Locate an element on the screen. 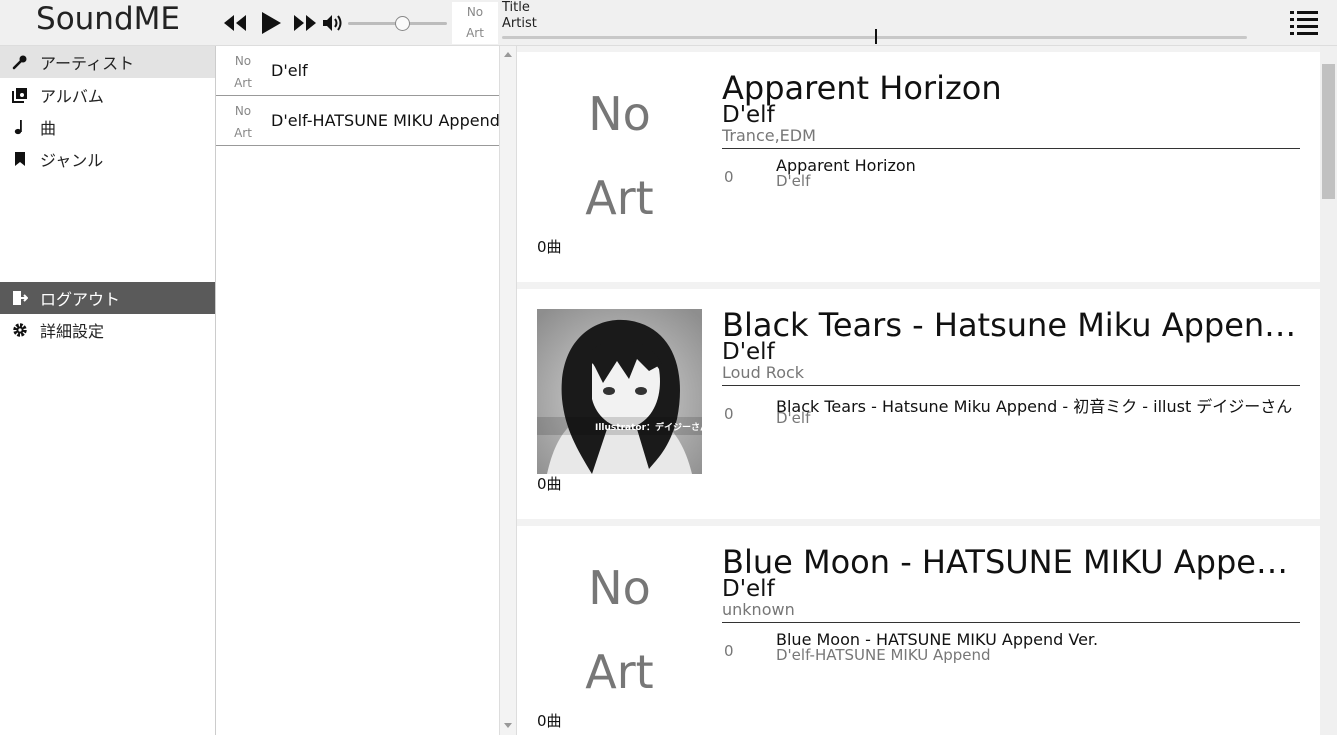  list-scrollbar is located at coordinates (508, 390).